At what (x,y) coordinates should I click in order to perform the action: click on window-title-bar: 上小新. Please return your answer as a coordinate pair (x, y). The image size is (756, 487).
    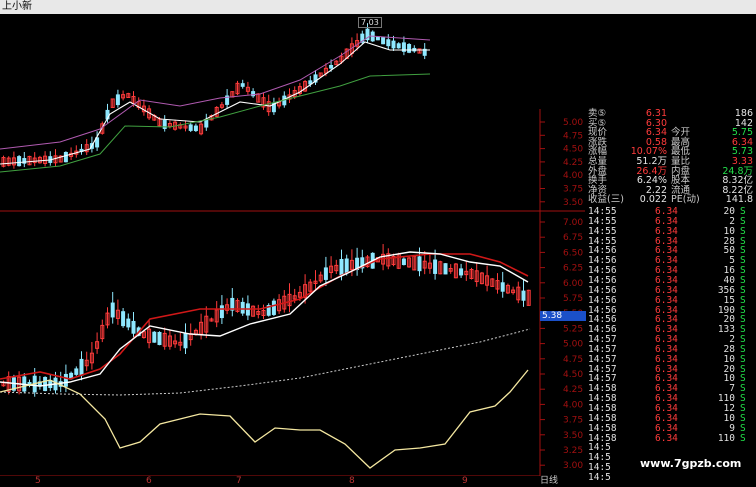
    Looking at the image, I should click on (378, 7).